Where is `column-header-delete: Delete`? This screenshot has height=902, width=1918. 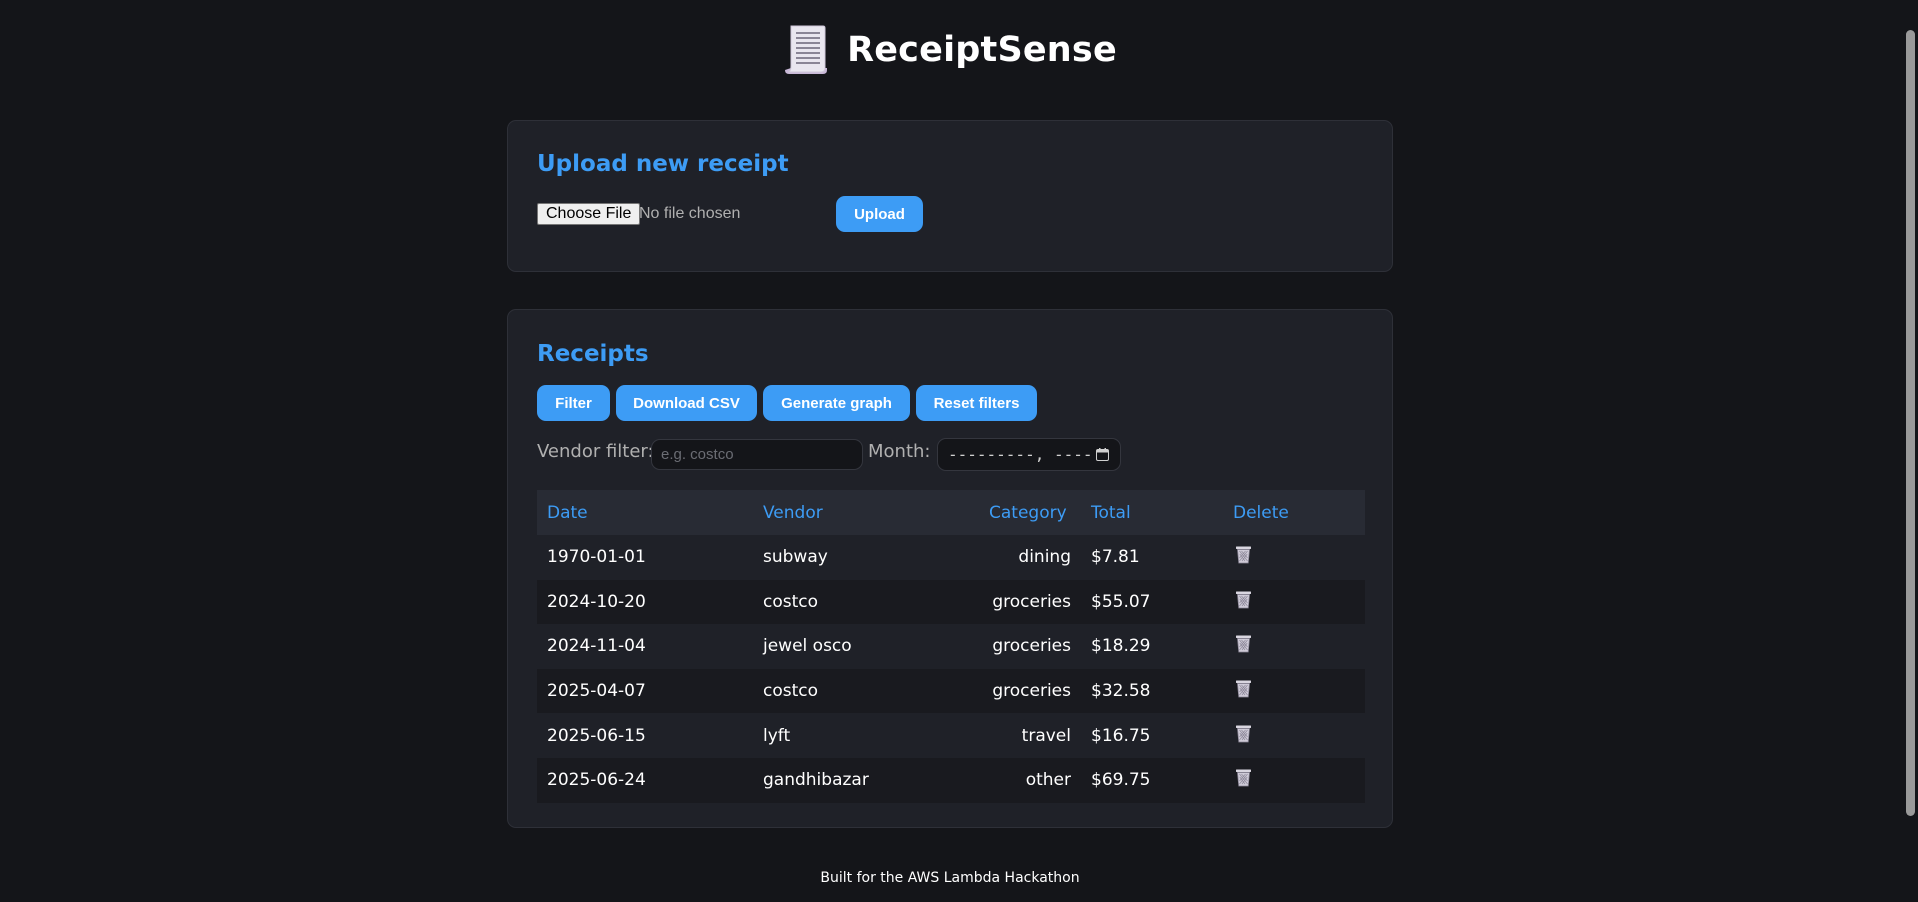 column-header-delete: Delete is located at coordinates (1294, 512).